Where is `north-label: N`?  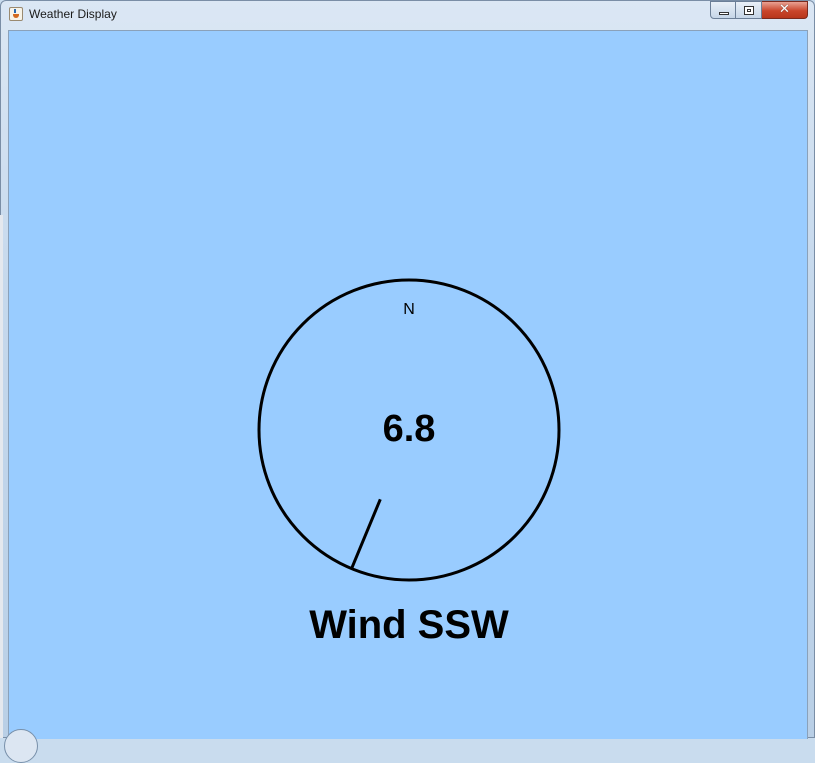 north-label: N is located at coordinates (409, 309).